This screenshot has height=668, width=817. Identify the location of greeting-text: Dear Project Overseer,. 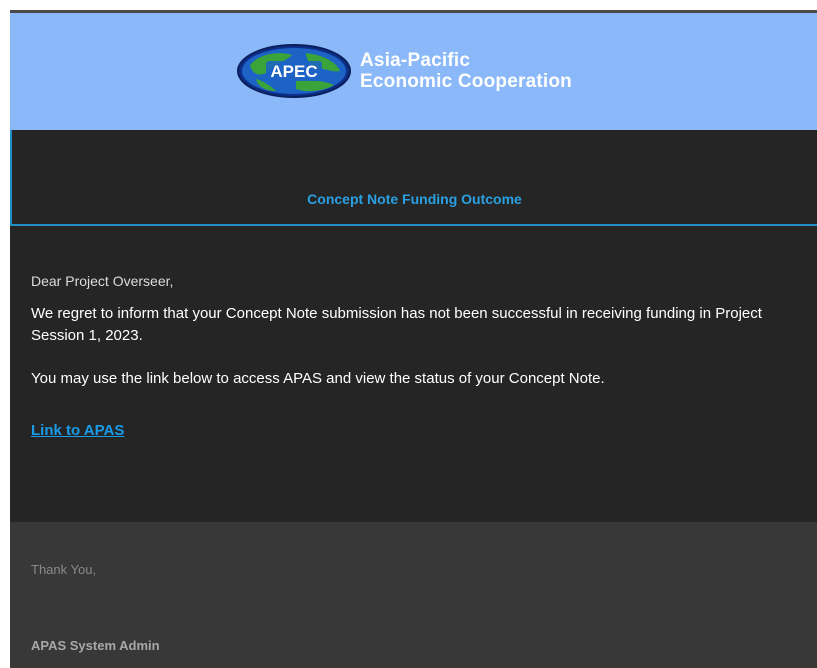
(102, 281).